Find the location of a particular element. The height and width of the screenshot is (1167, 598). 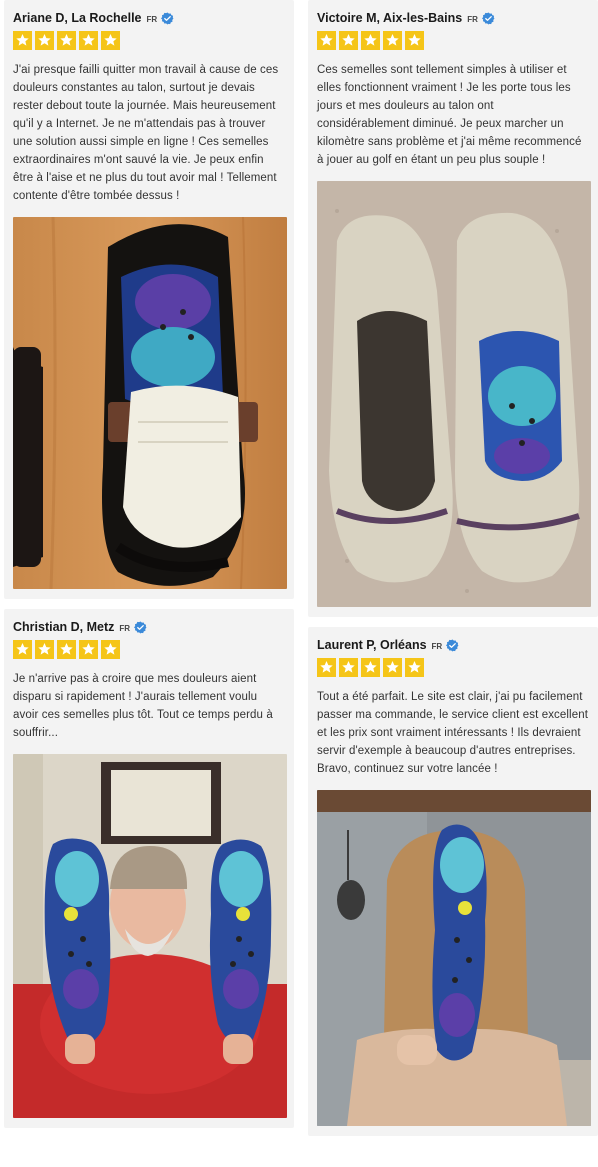

loafer-shoe-with-insole-photo is located at coordinates (150, 403).